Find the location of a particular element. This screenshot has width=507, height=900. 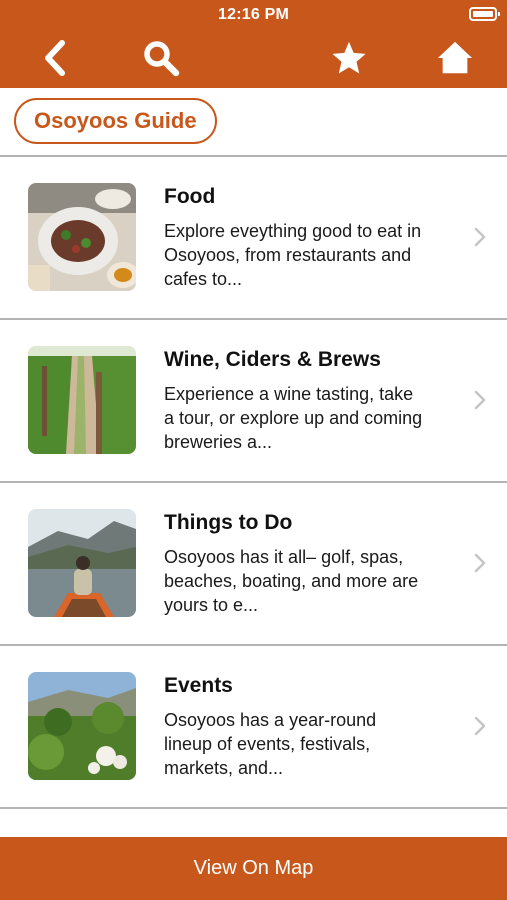

battery-icon is located at coordinates (484, 14).